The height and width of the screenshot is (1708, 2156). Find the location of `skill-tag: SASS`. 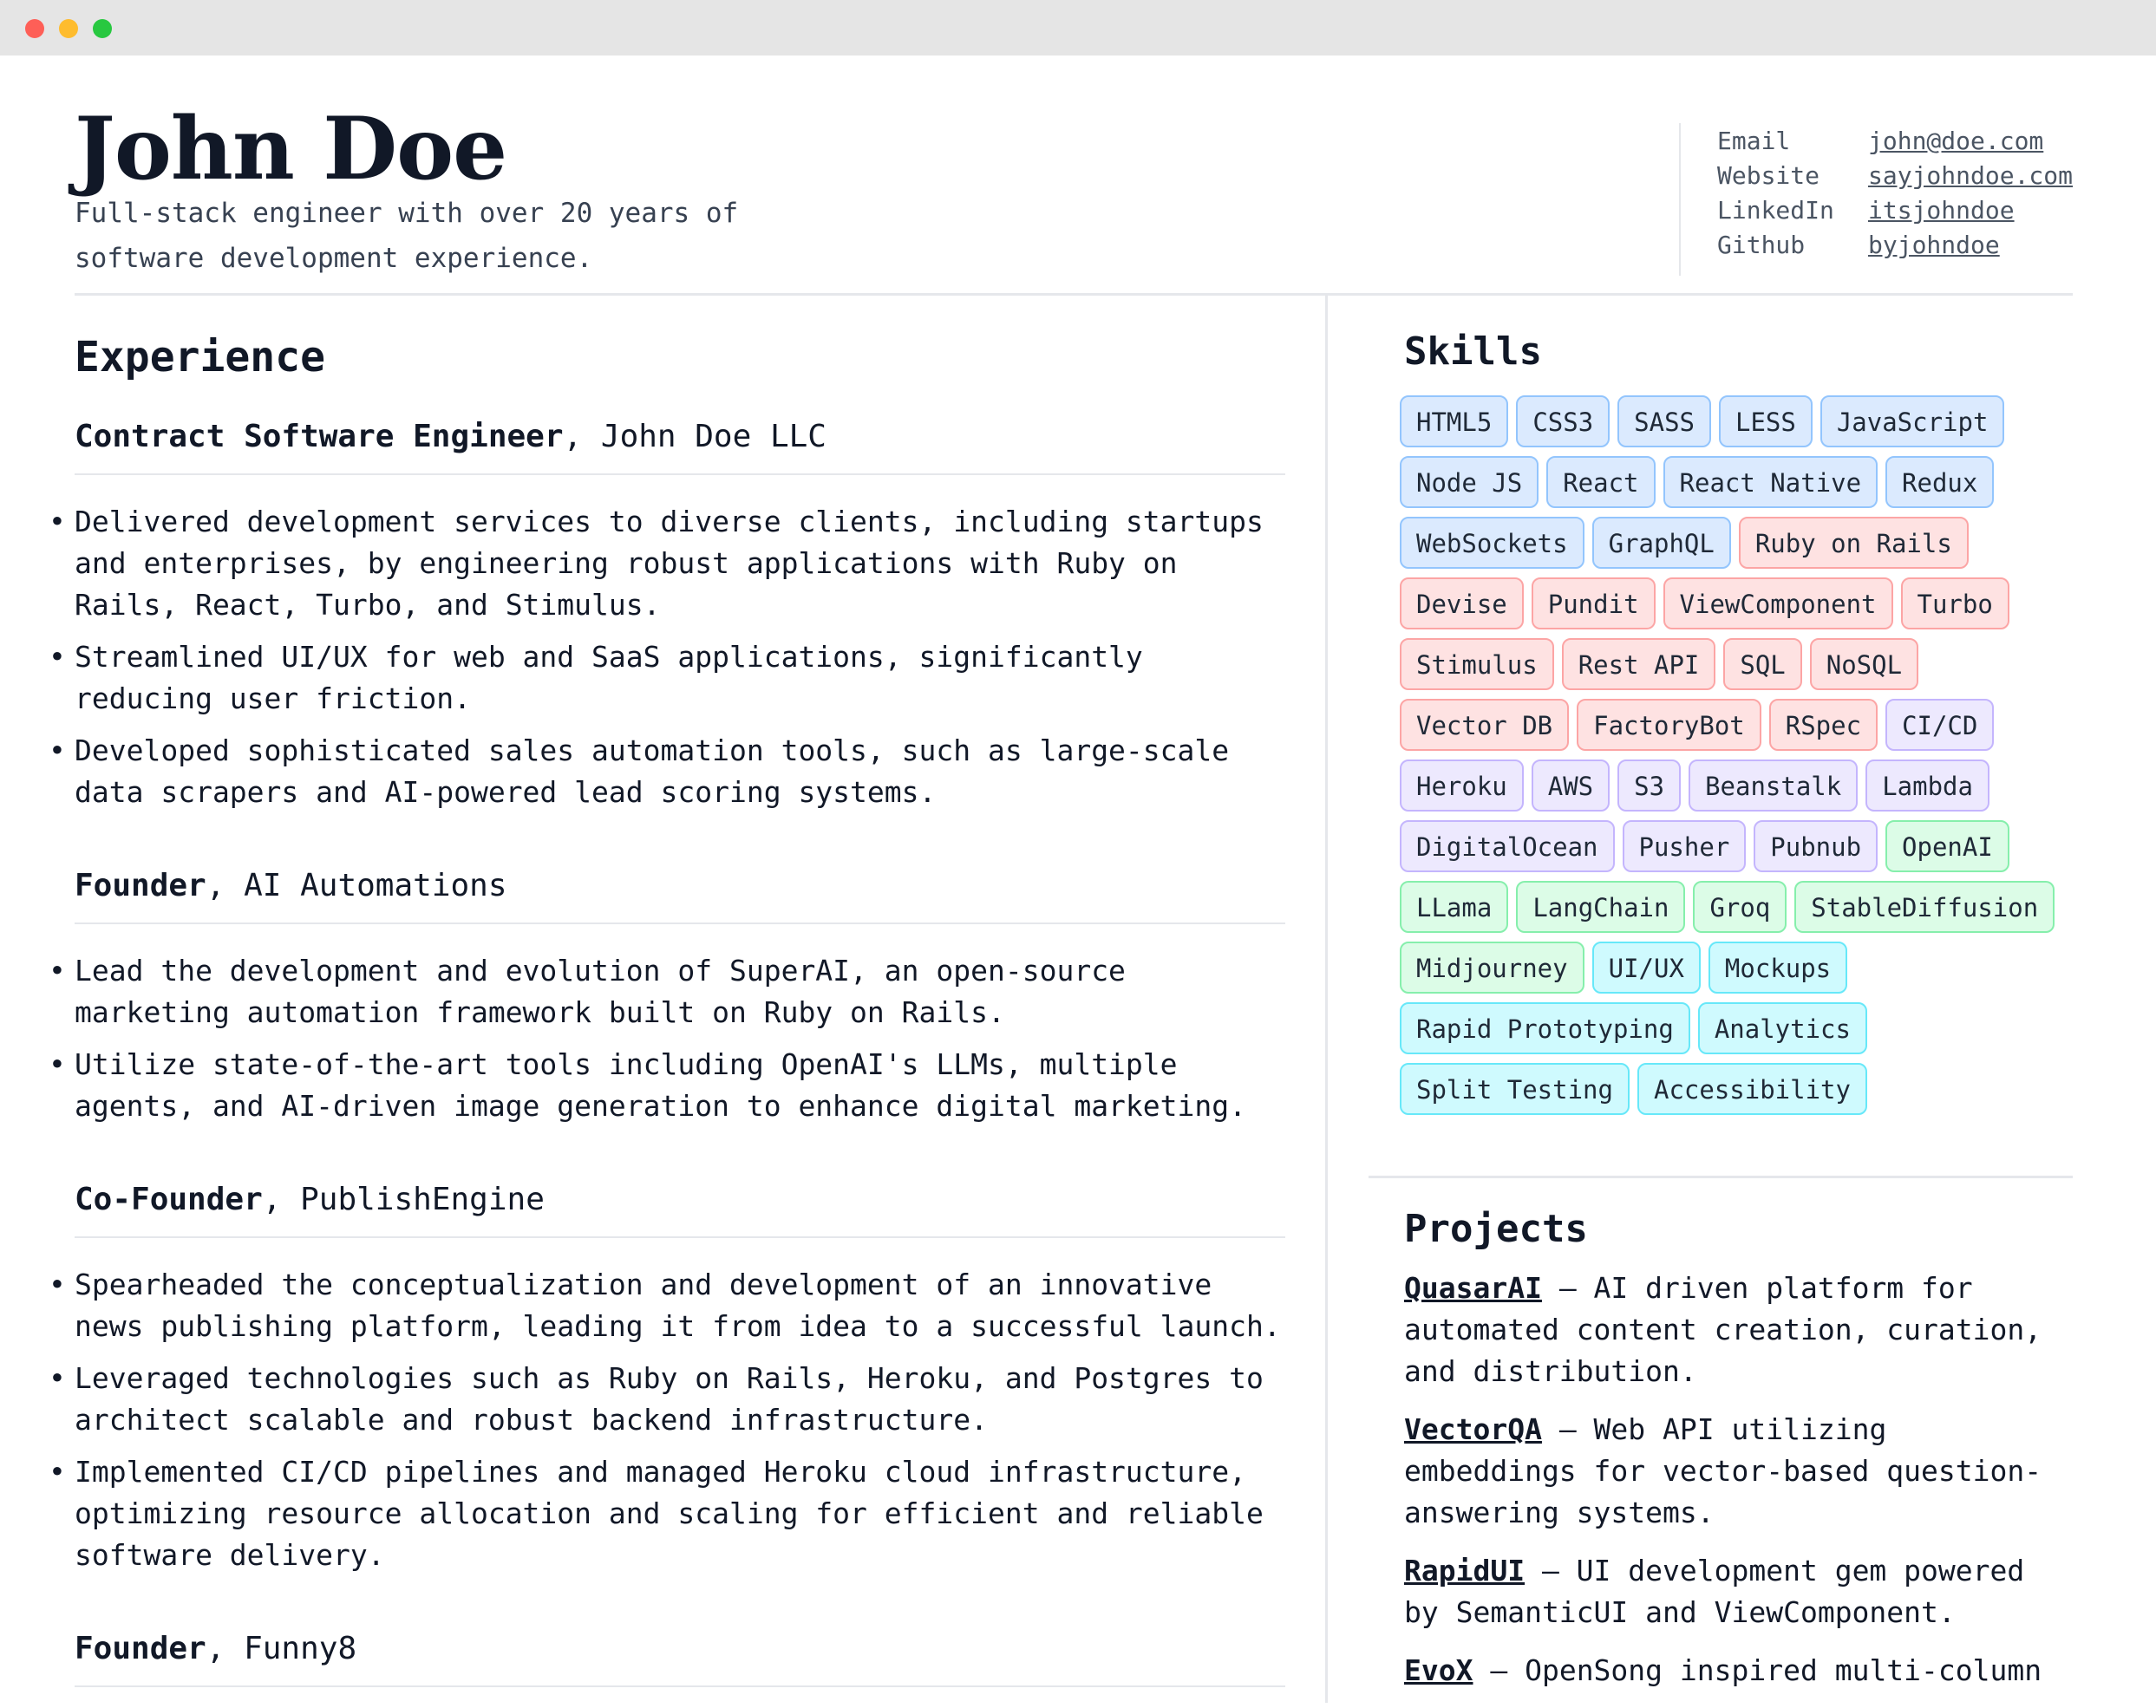

skill-tag: SASS is located at coordinates (1664, 421).